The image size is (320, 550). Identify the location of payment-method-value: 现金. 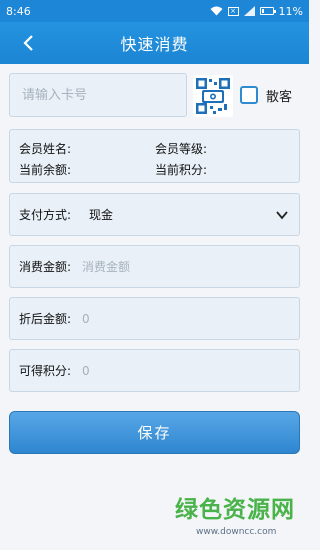
(101, 215).